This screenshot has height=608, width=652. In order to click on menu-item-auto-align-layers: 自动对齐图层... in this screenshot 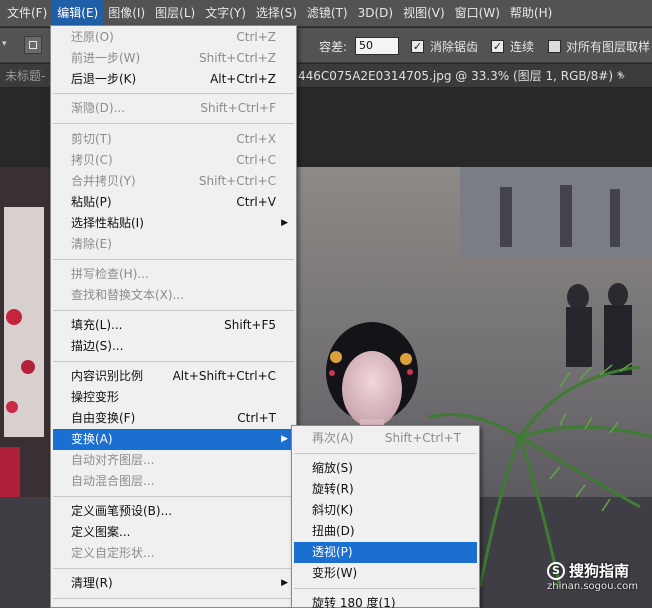, I will do `click(173, 460)`.